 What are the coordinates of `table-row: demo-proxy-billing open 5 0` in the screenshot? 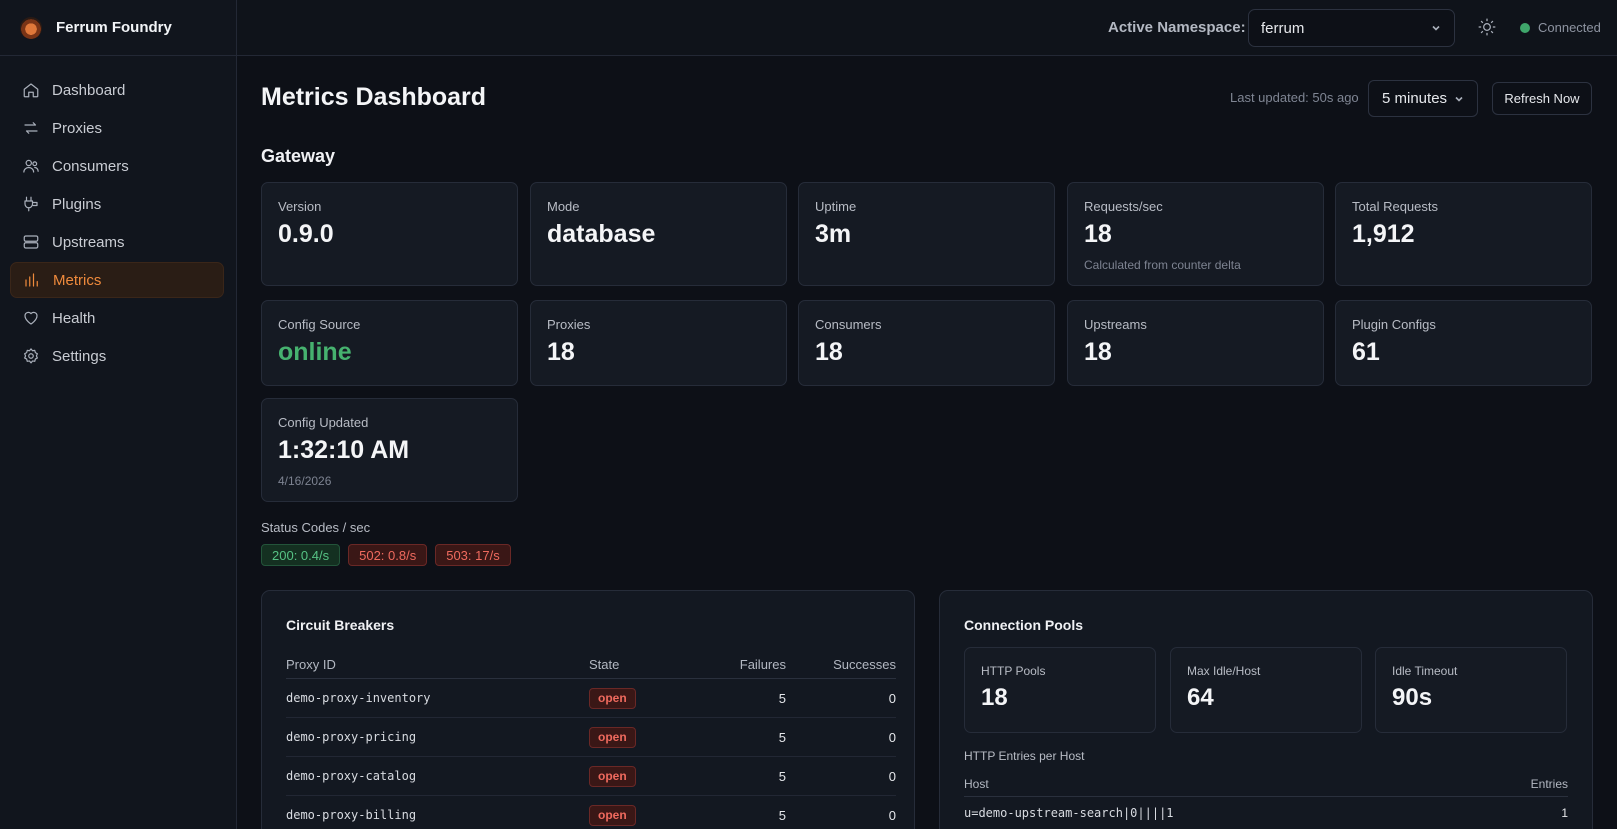 It's located at (591, 812).